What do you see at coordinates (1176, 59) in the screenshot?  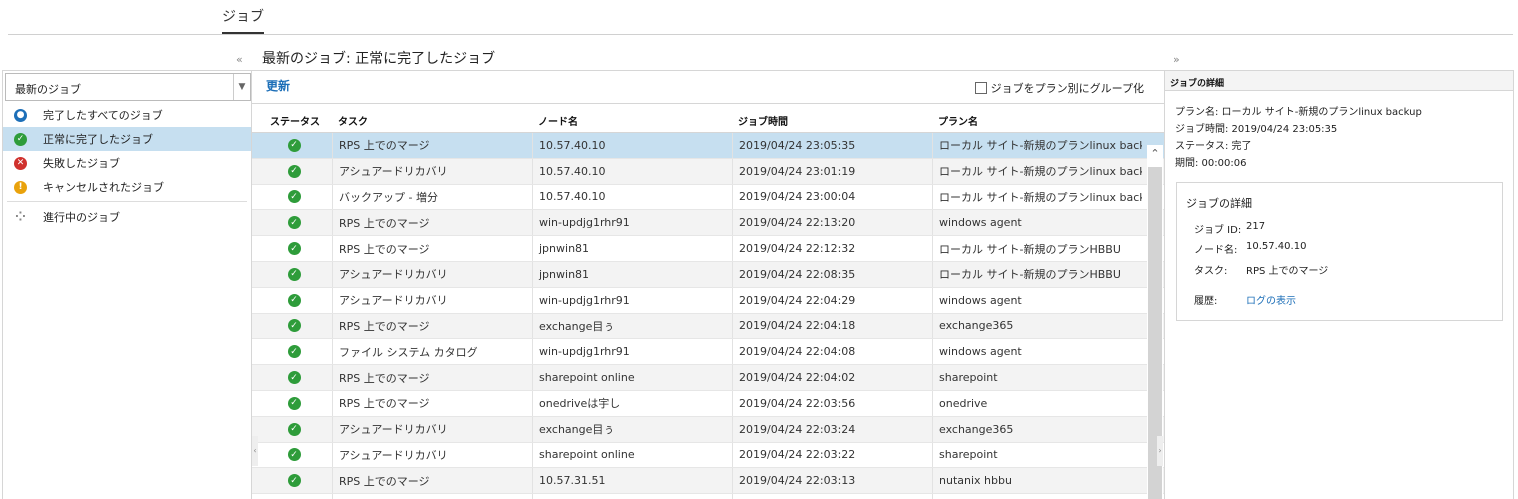 I see `expand-right-icon: »` at bounding box center [1176, 59].